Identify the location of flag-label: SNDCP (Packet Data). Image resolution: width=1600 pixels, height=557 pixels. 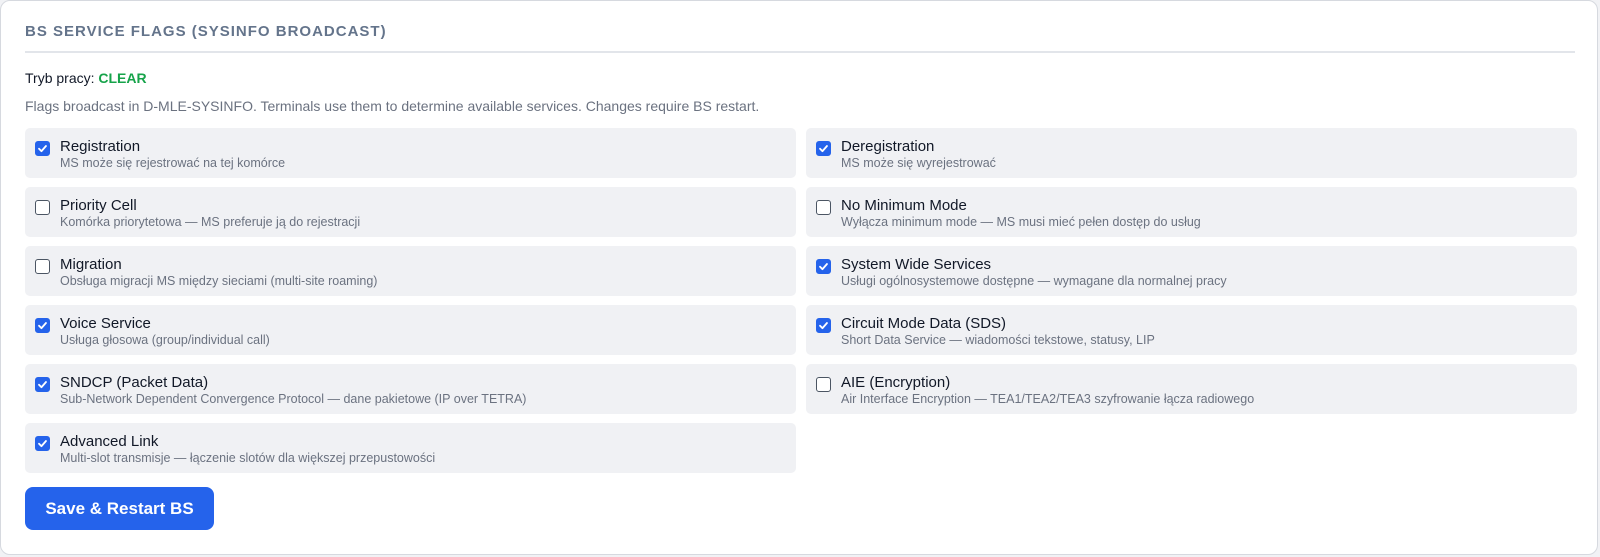
(134, 382).